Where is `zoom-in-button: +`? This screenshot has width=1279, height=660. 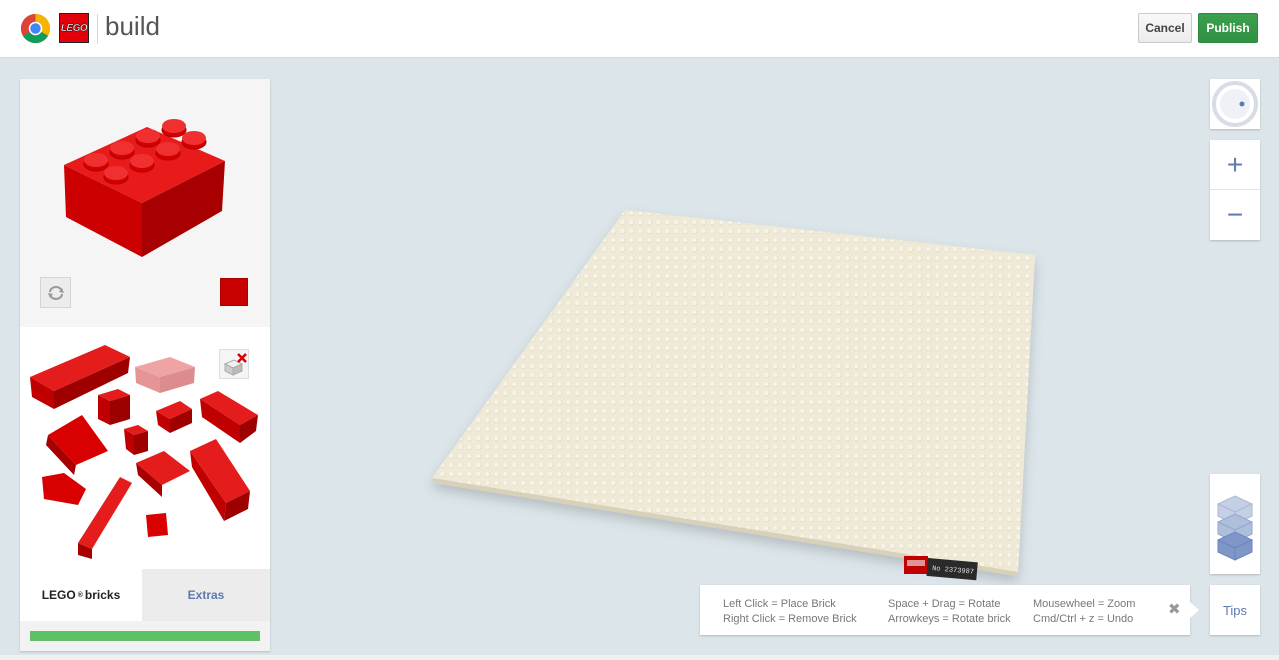
zoom-in-button: + is located at coordinates (1235, 165).